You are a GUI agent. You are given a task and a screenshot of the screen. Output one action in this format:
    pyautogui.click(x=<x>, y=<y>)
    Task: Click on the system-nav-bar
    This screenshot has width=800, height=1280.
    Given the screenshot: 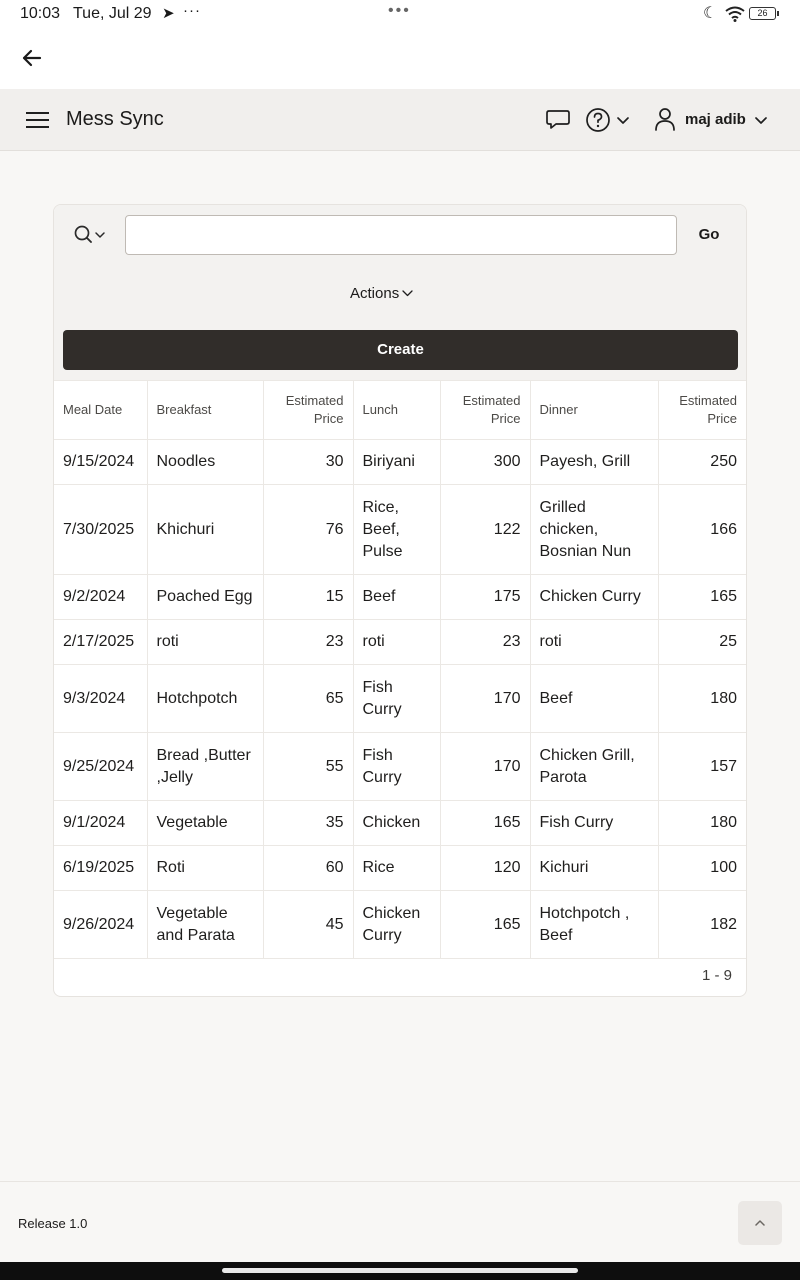 What is the action you would take?
    pyautogui.click(x=400, y=1271)
    